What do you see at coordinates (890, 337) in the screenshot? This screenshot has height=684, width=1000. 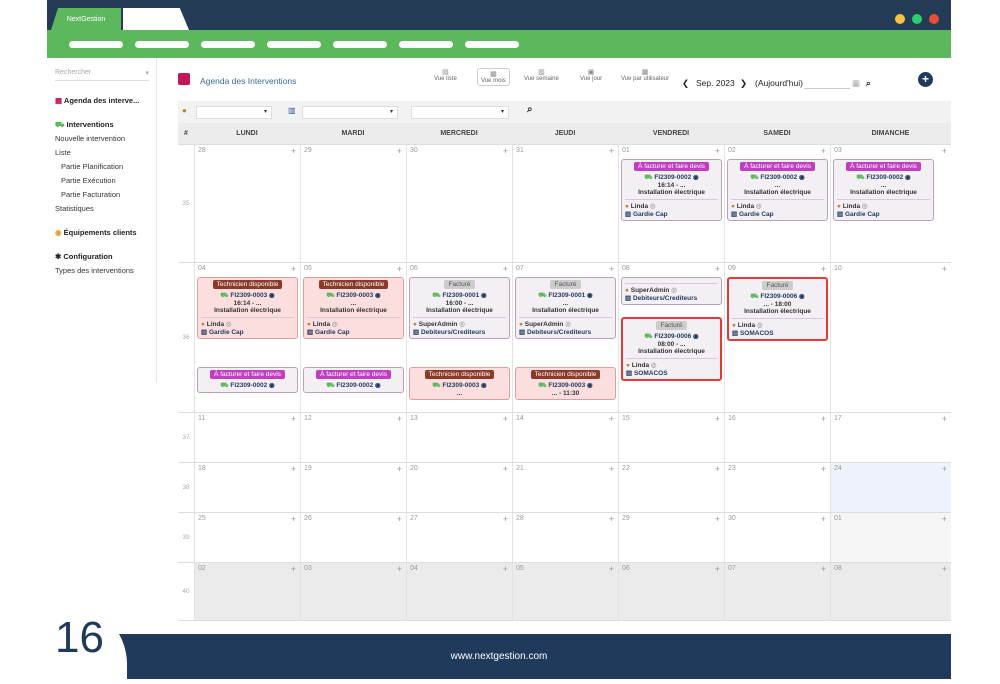 I see `day-cell: 10 +` at bounding box center [890, 337].